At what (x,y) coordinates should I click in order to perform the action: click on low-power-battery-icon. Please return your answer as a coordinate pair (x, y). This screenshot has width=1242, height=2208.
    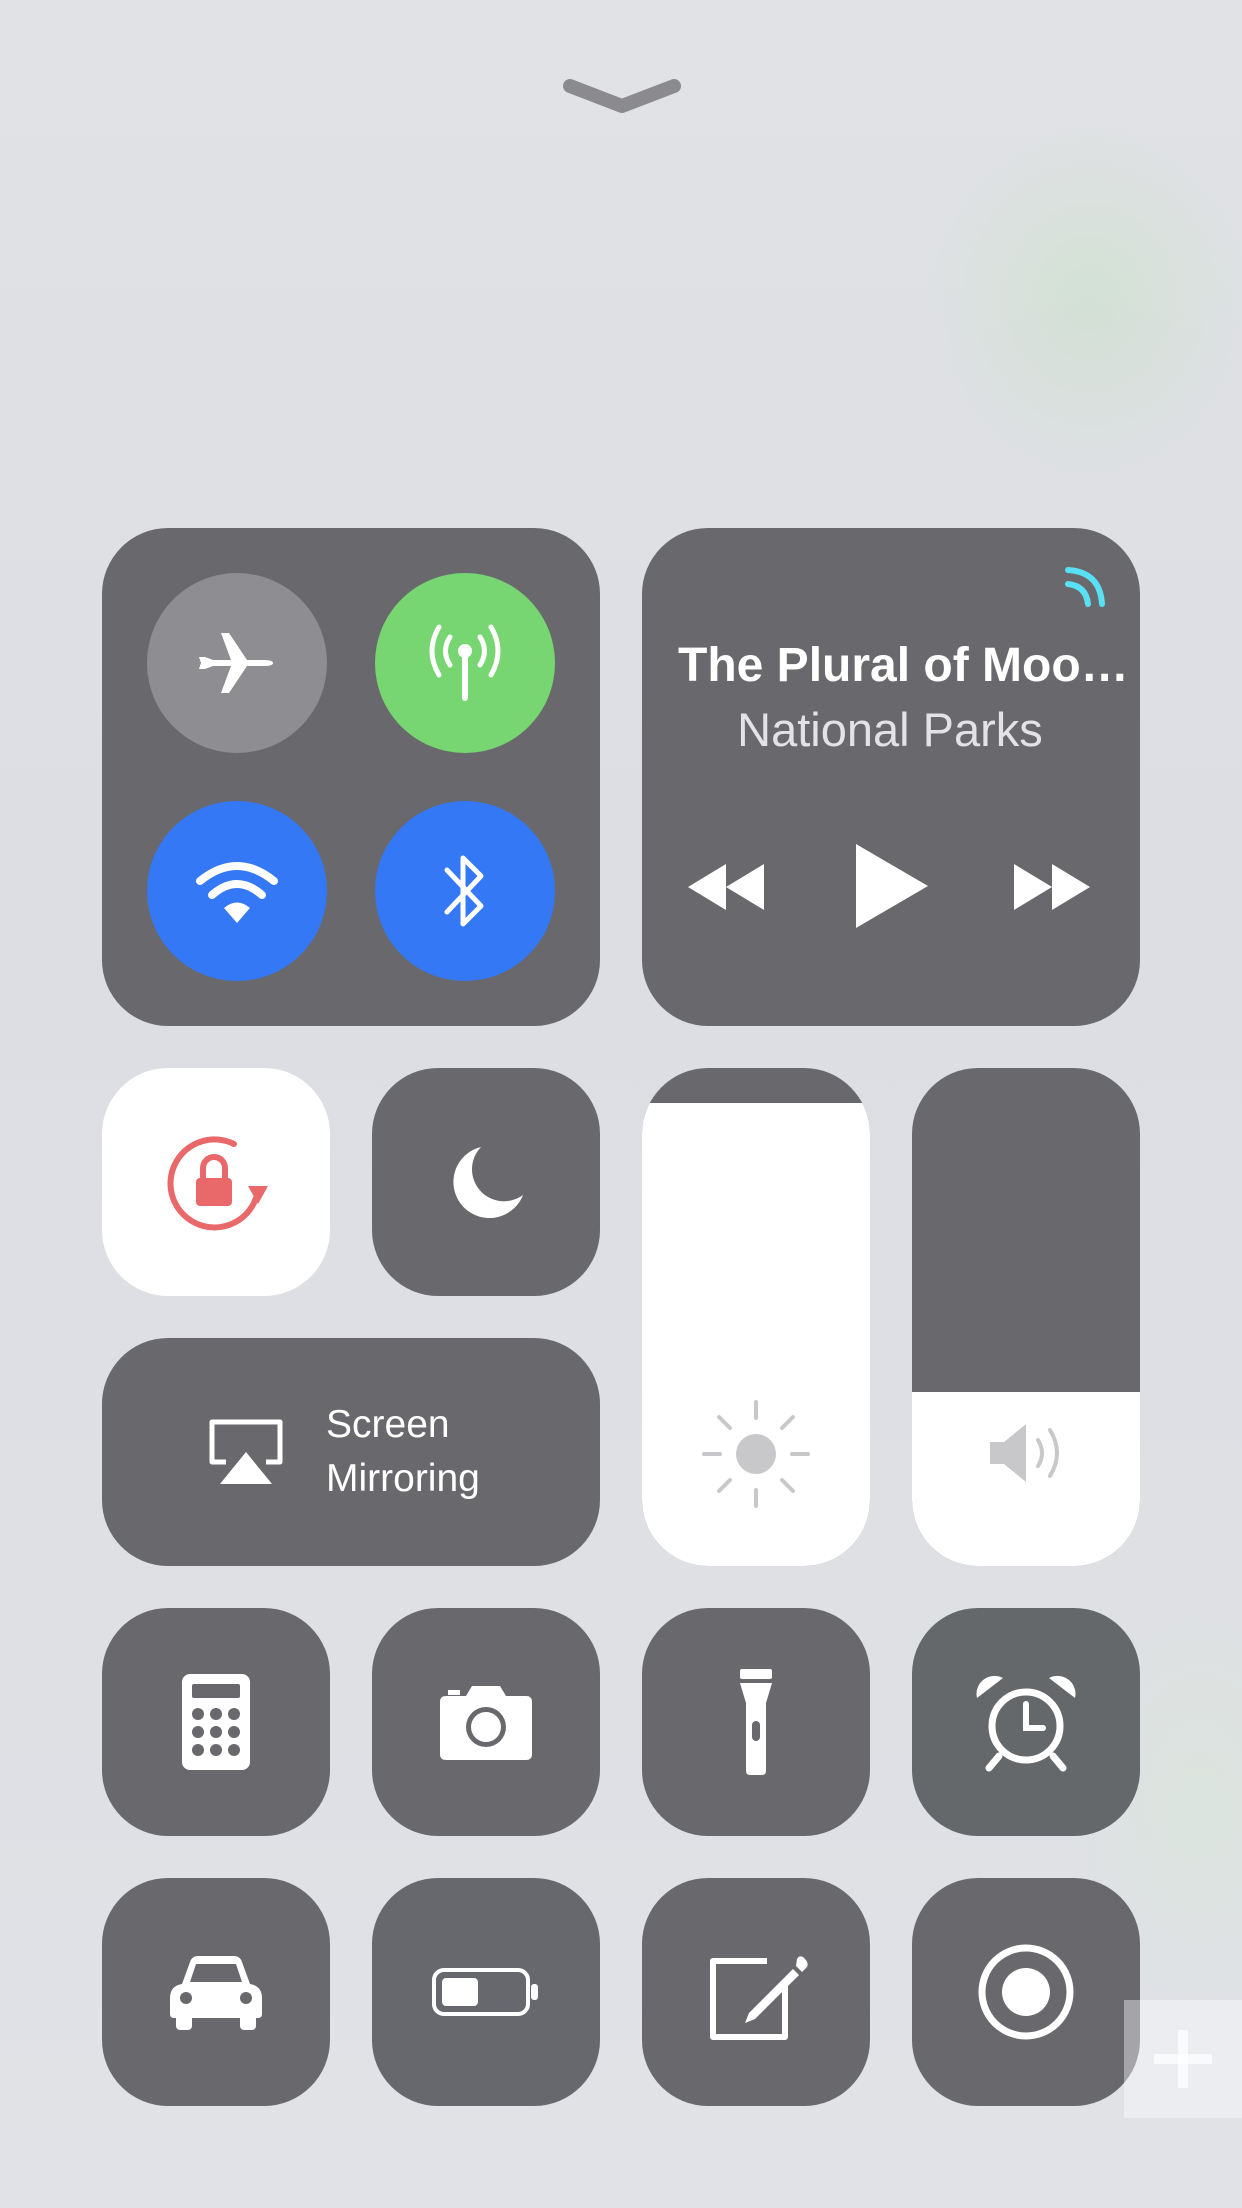
    Looking at the image, I should click on (485, 1992).